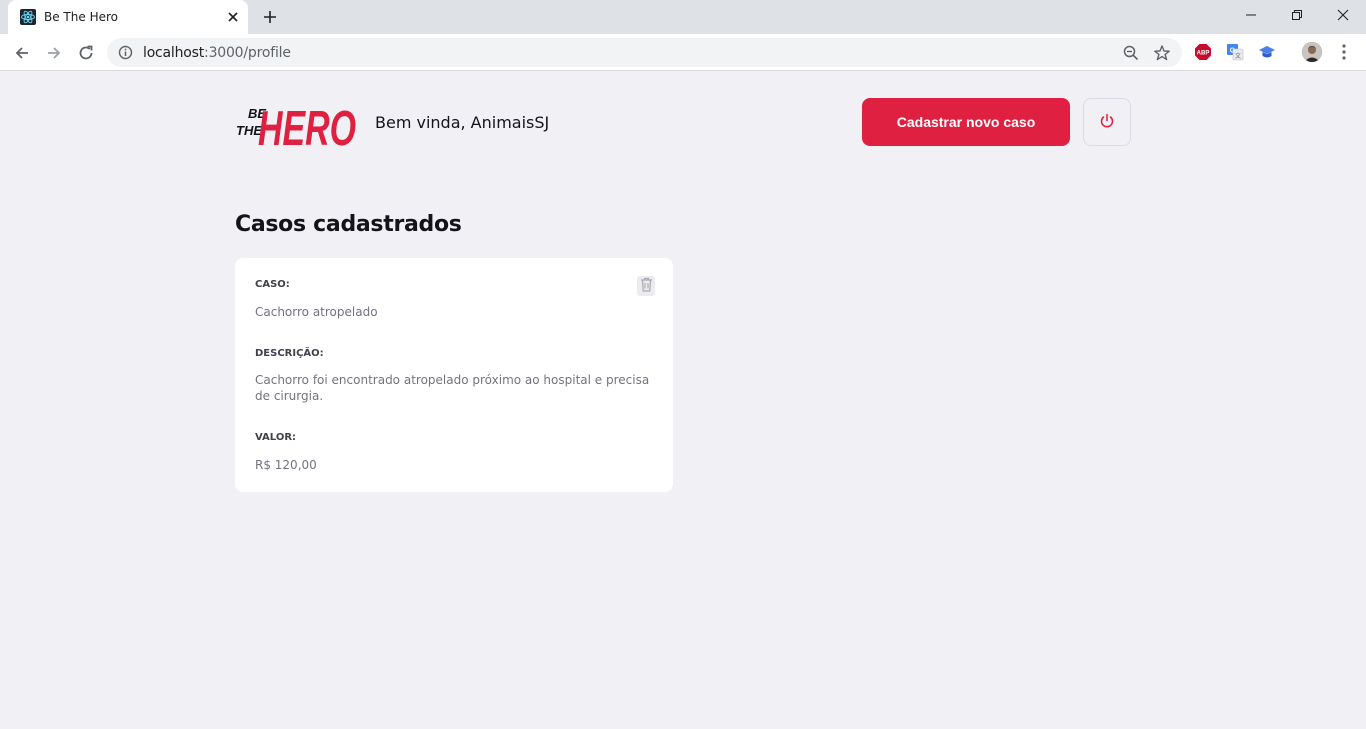 The image size is (1366, 729). I want to click on page-title: Casos cadastrados, so click(348, 224).